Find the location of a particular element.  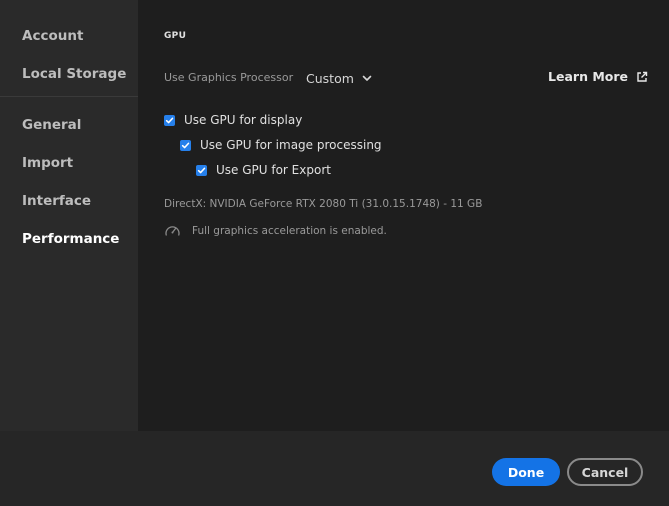

use-gpu-image-processing-checkbox: Use GPU for image processing is located at coordinates (281, 145).